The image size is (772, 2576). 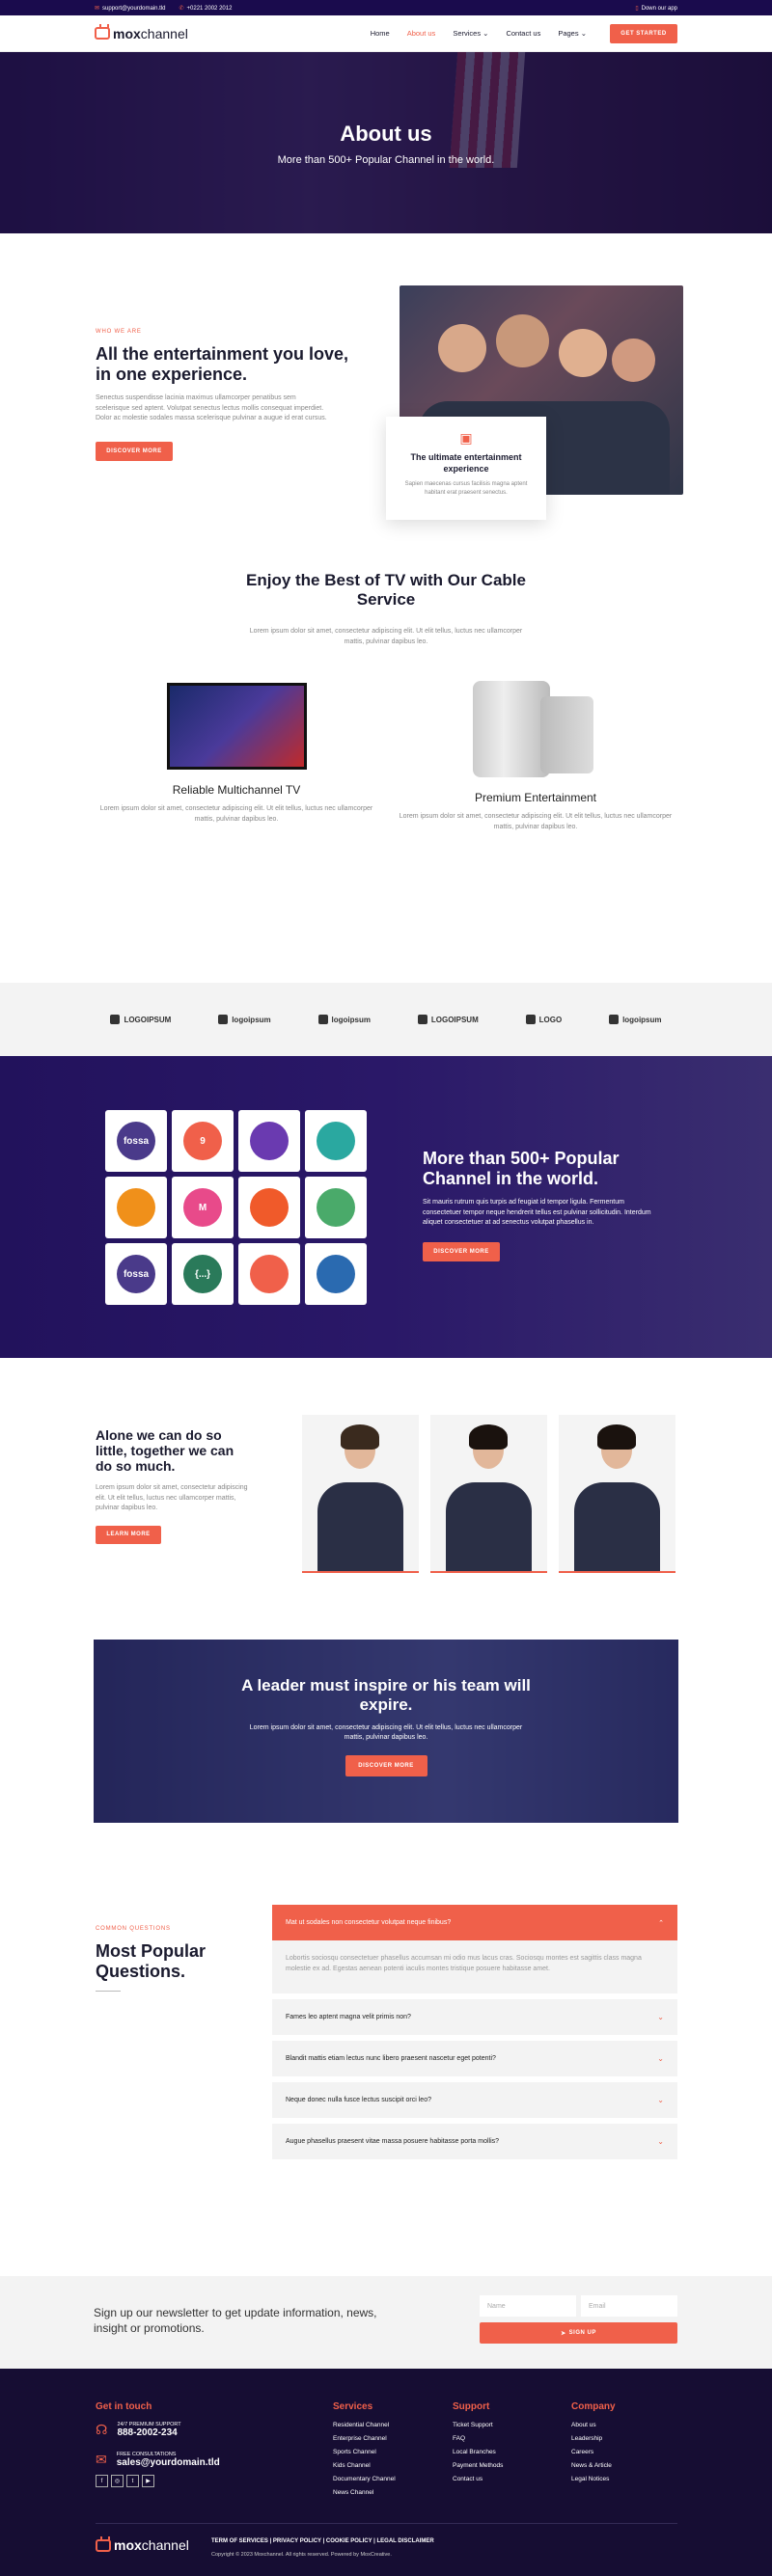 I want to click on footer-link: Legal Notices, so click(x=593, y=2479).